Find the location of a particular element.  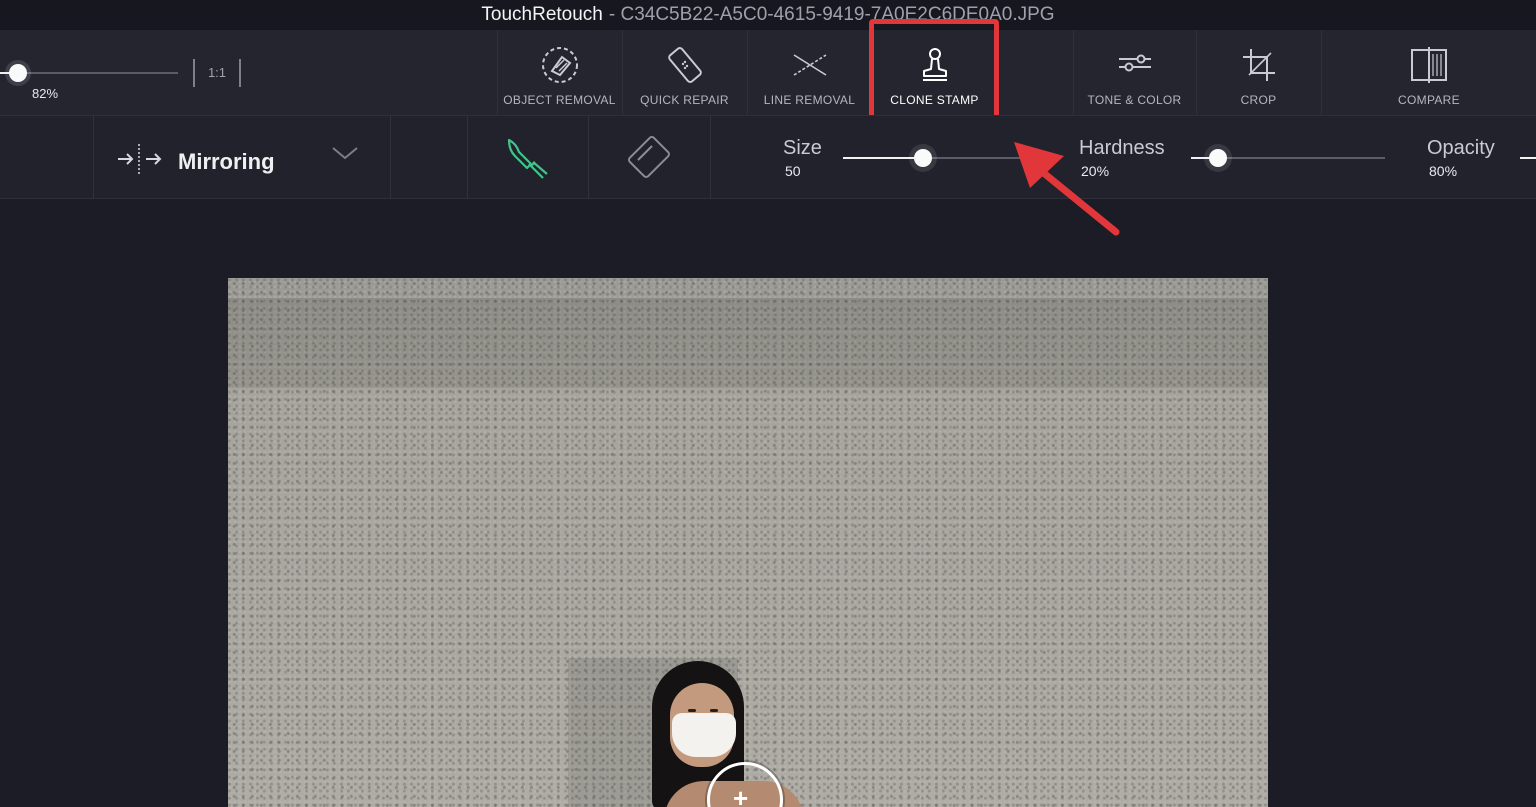

chevron-down-icon is located at coordinates (345, 154).